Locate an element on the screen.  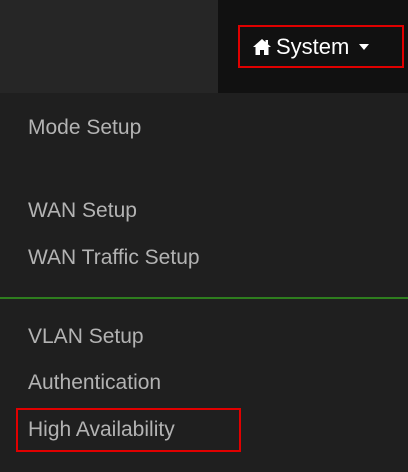
caret-down-icon is located at coordinates (364, 46).